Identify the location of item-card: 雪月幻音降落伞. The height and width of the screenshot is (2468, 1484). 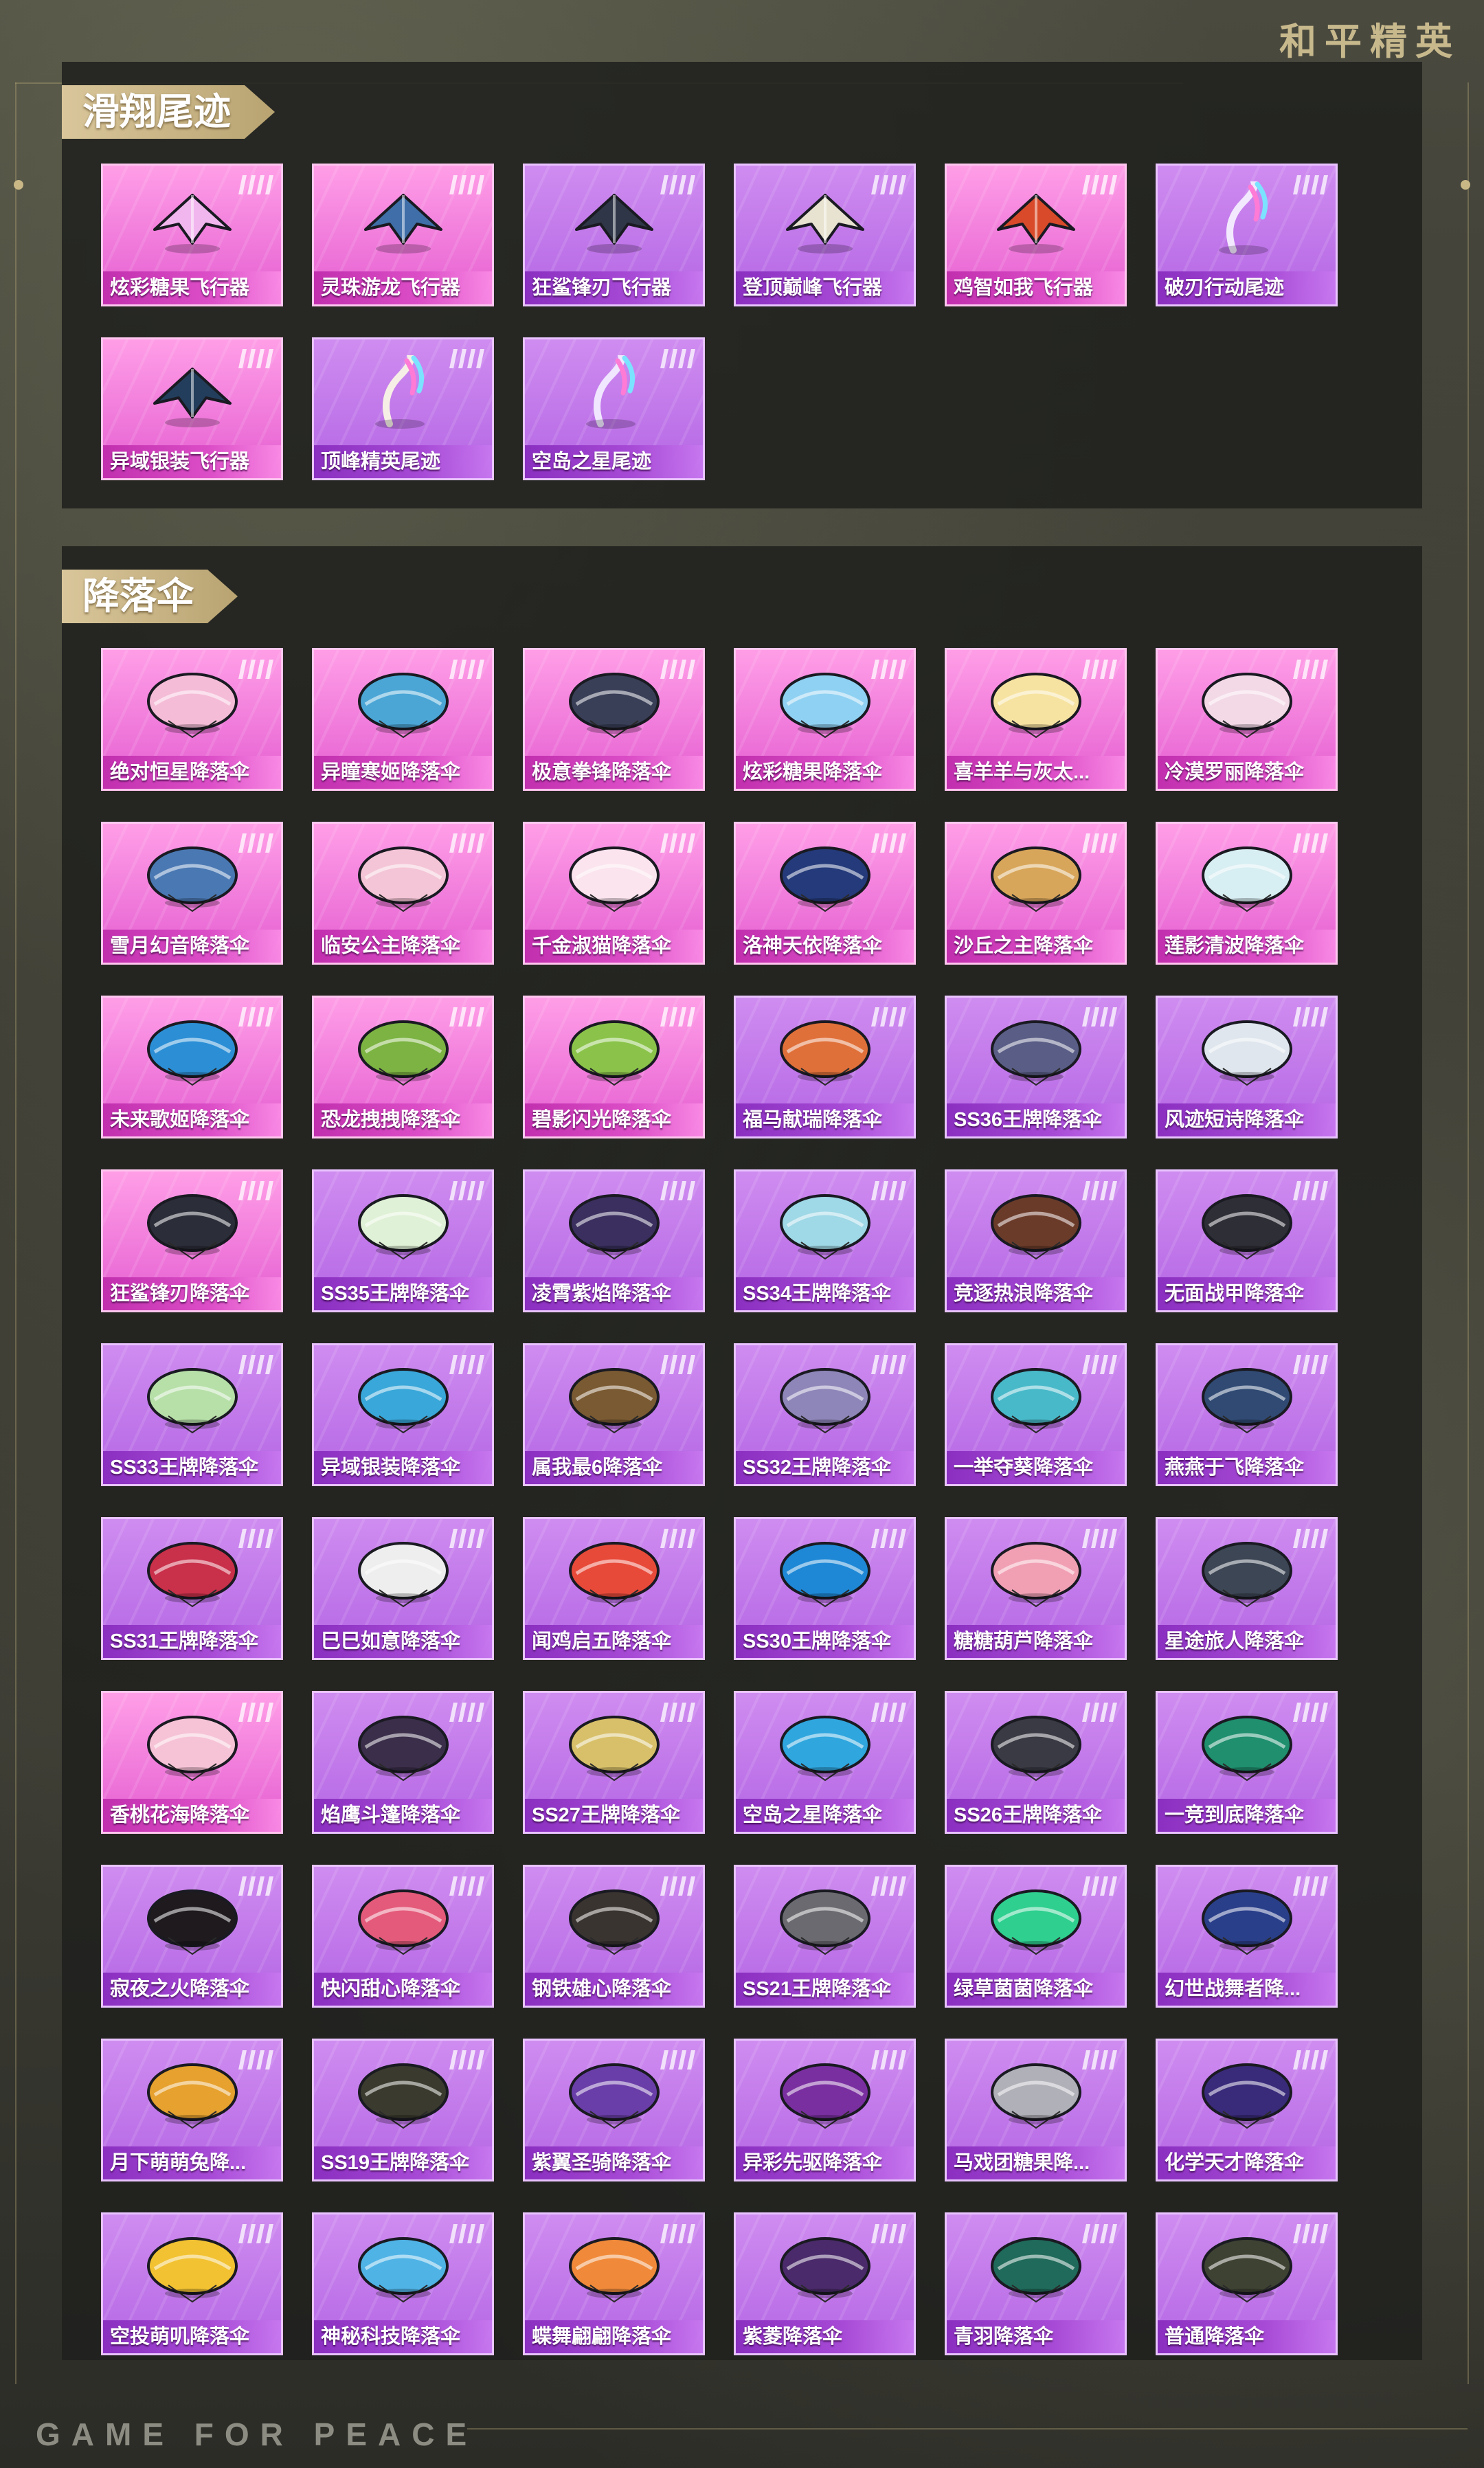
(192, 894).